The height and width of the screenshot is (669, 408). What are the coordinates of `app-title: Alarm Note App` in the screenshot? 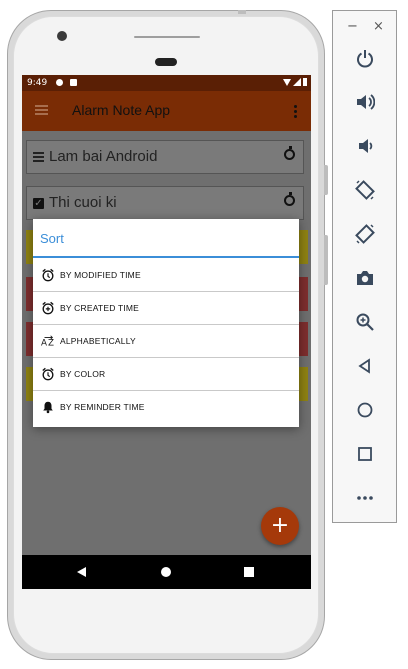 It's located at (121, 110).